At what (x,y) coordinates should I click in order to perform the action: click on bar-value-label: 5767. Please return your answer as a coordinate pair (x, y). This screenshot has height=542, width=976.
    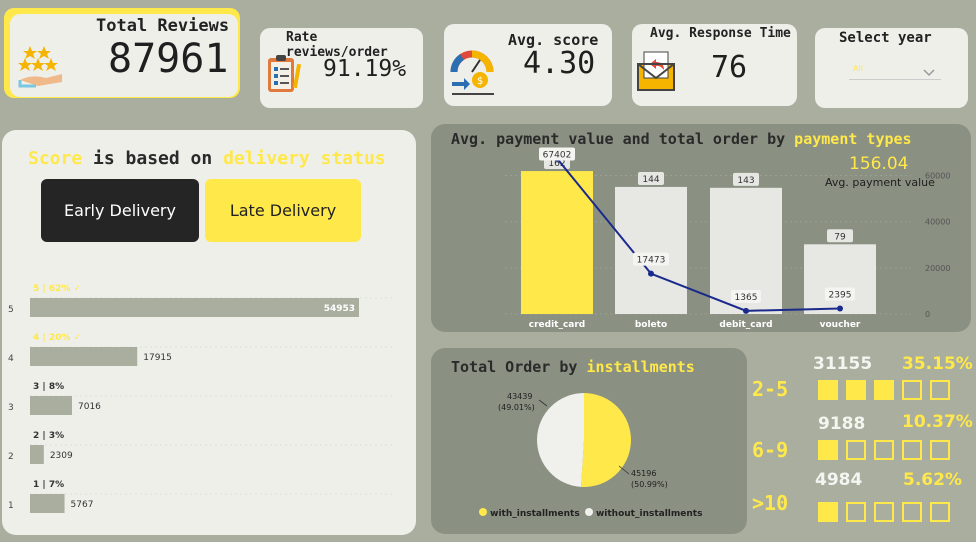
    Looking at the image, I should click on (82, 505).